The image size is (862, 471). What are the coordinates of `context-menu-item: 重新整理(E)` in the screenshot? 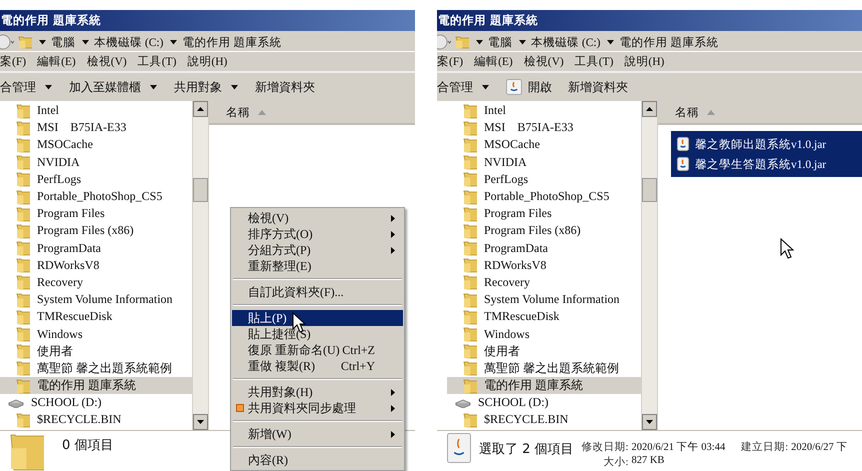 It's located at (317, 266).